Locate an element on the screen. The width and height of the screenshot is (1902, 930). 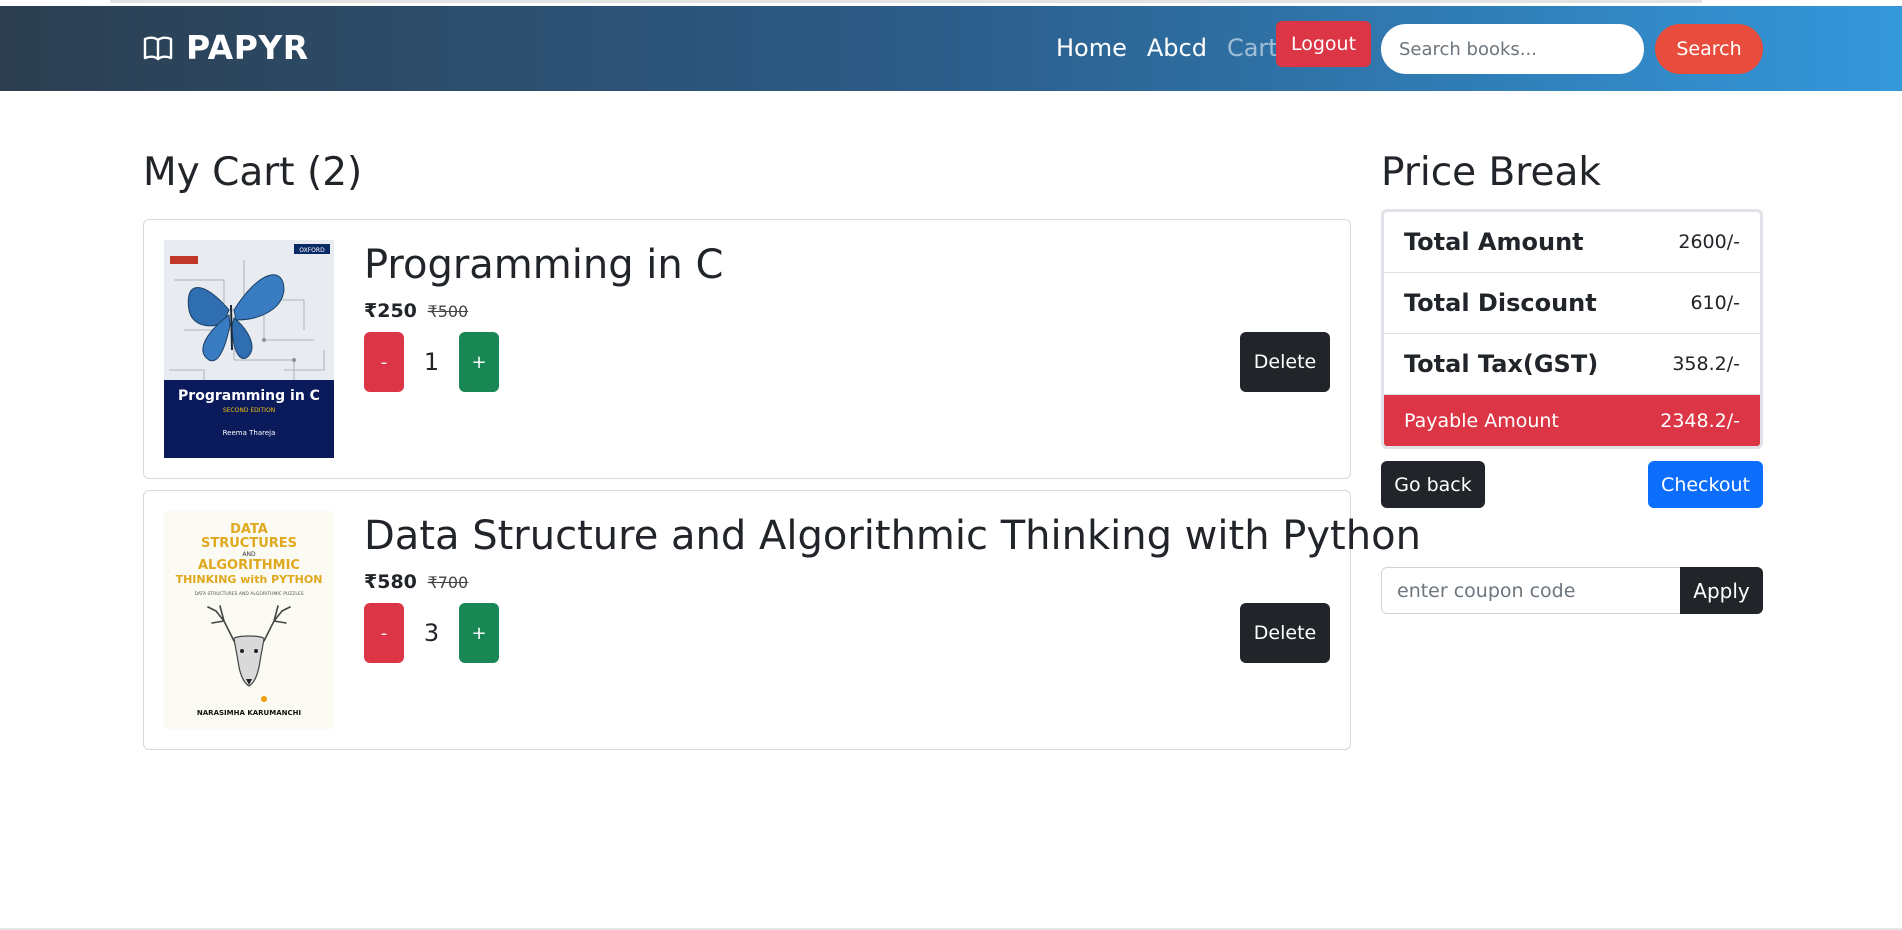
nav-link-home: Home is located at coordinates (1091, 48).